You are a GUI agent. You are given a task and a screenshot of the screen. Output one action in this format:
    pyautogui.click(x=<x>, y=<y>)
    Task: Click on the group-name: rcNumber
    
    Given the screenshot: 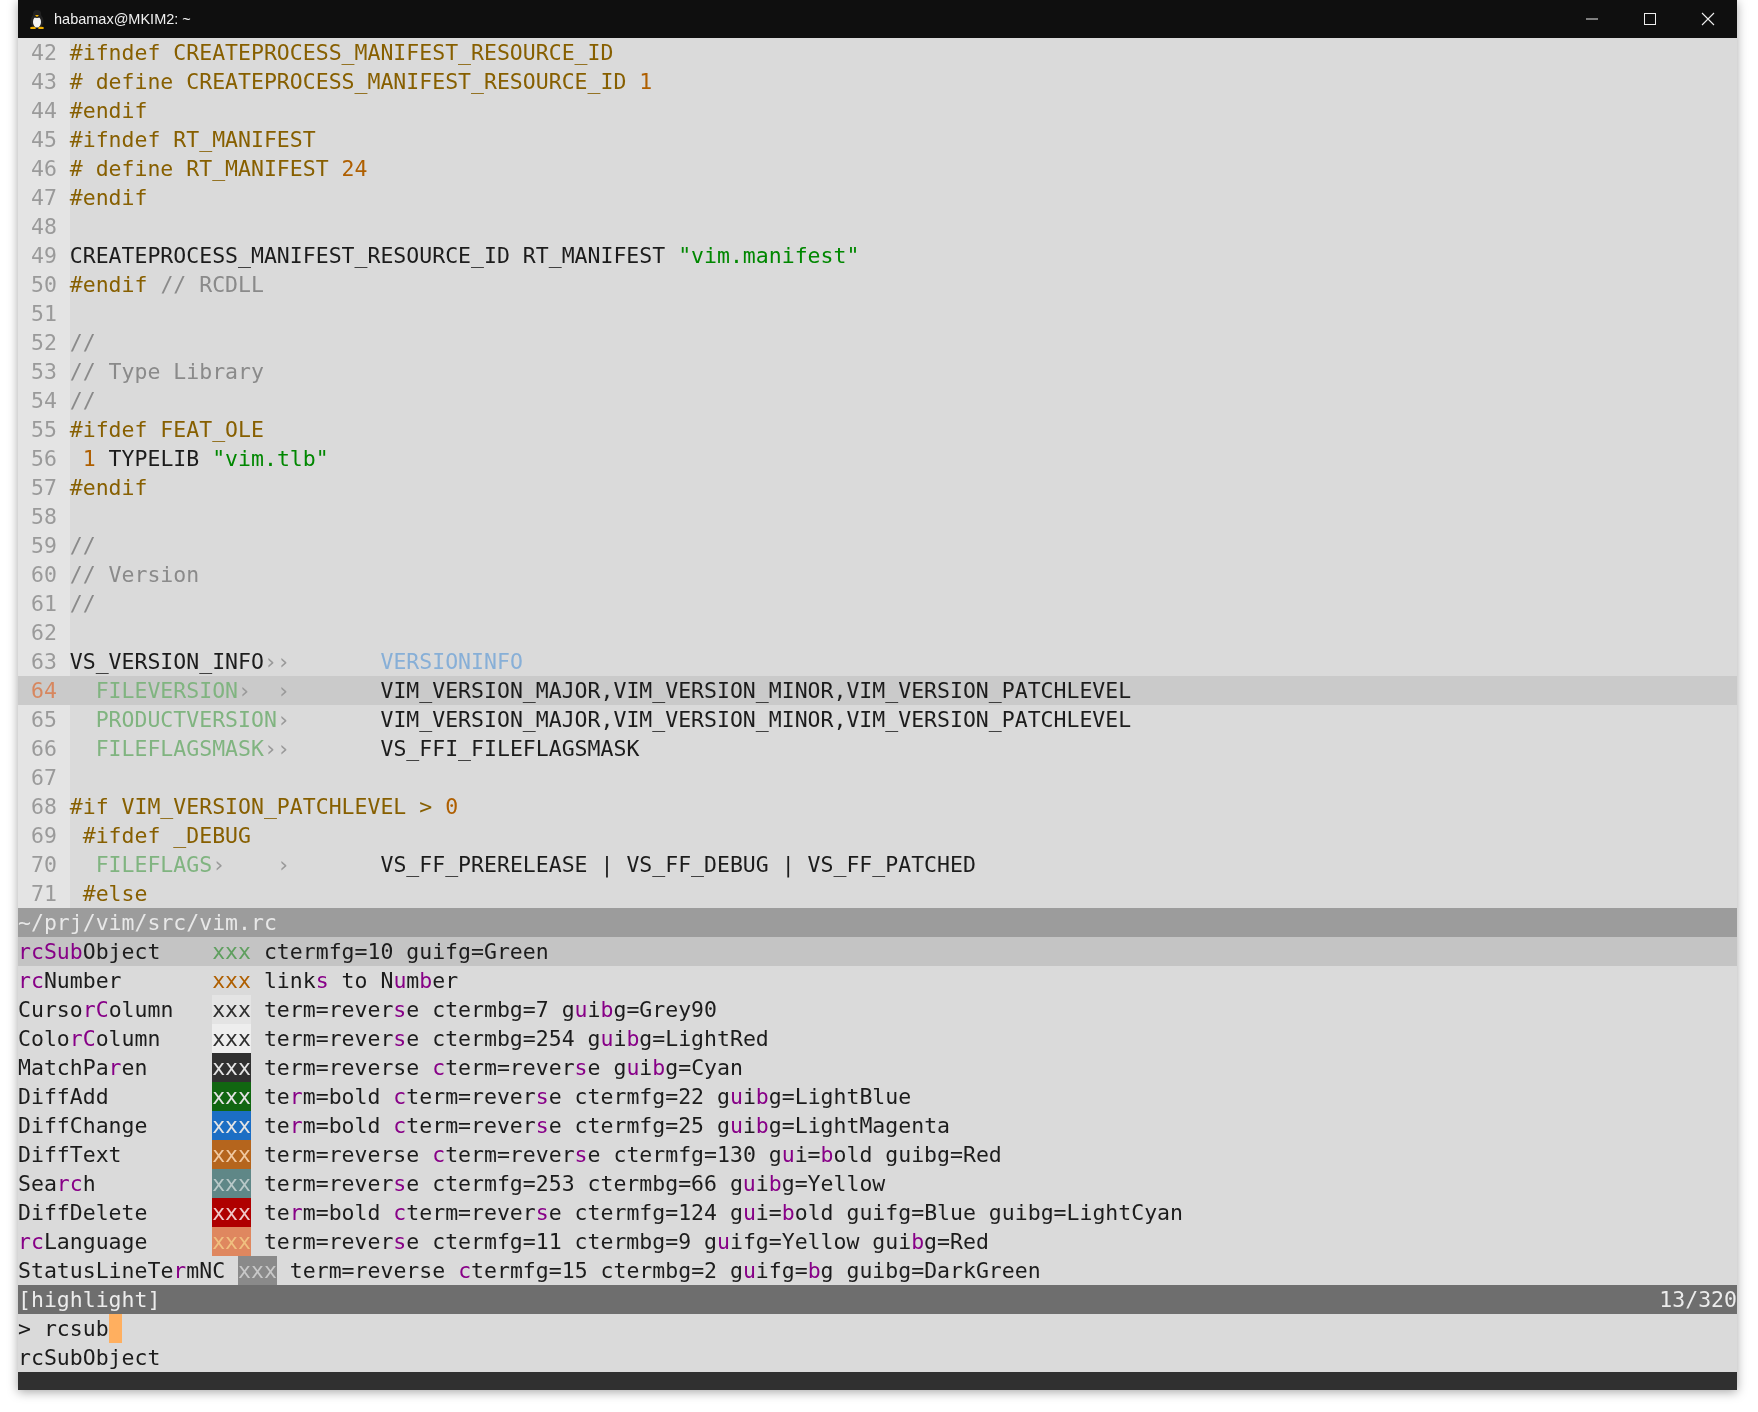 What is the action you would take?
    pyautogui.click(x=70, y=980)
    